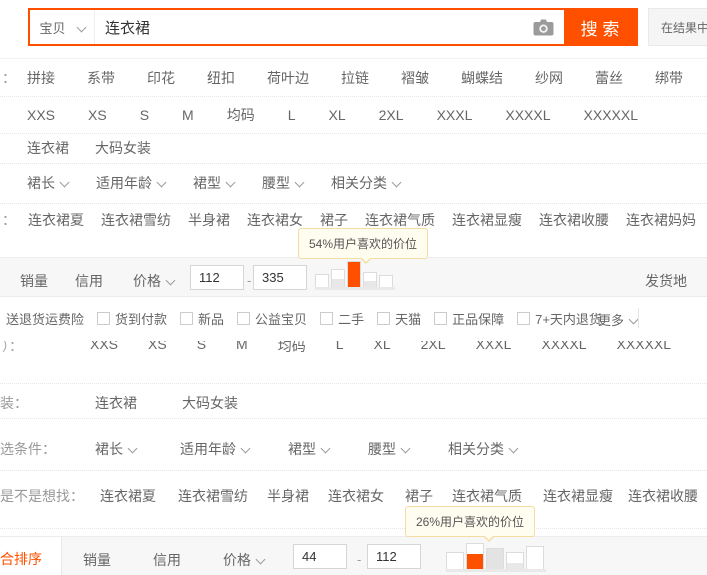  I want to click on filter-term: 蝴蝶结, so click(482, 78).